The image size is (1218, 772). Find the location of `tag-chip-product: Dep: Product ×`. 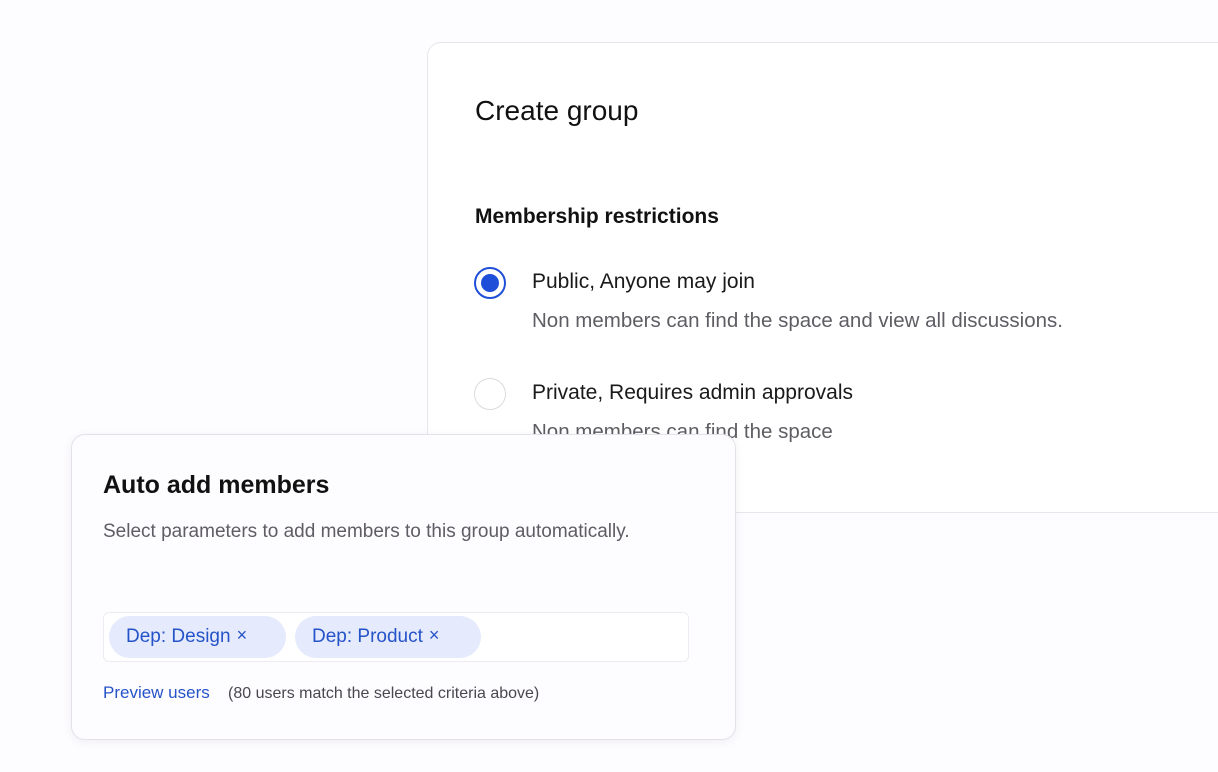

tag-chip-product: Dep: Product × is located at coordinates (388, 637).